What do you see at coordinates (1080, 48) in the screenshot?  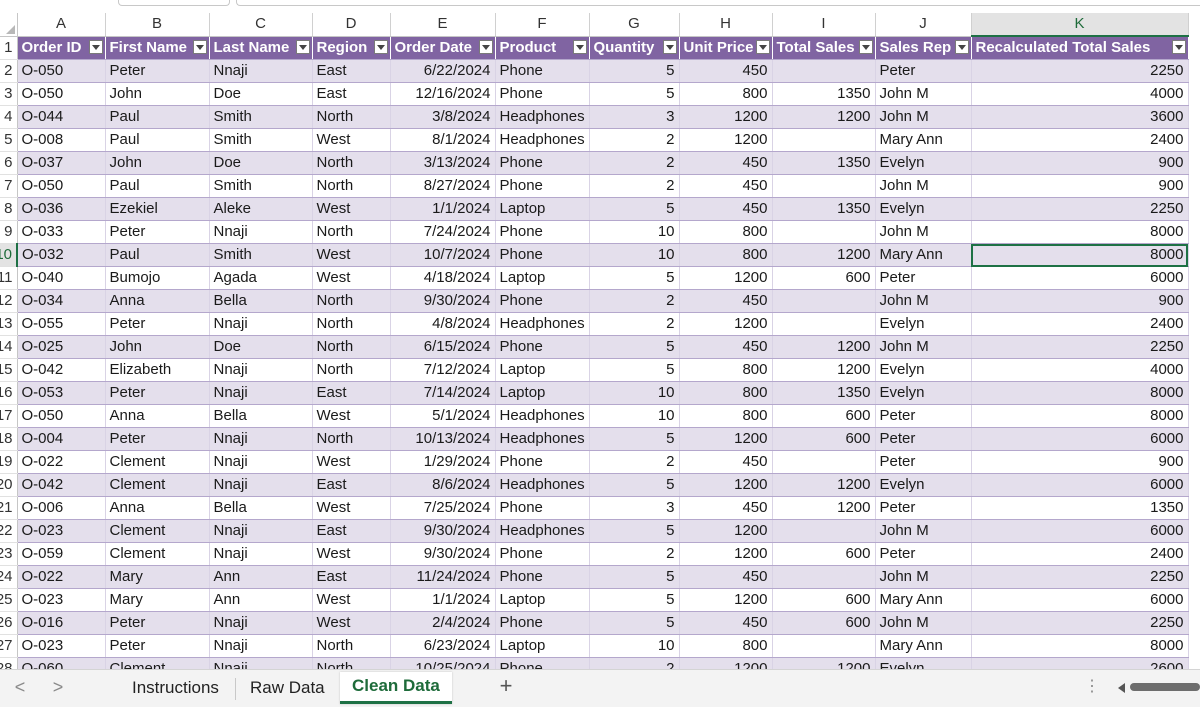 I see `table-header-cell: Recalculated Total Sales` at bounding box center [1080, 48].